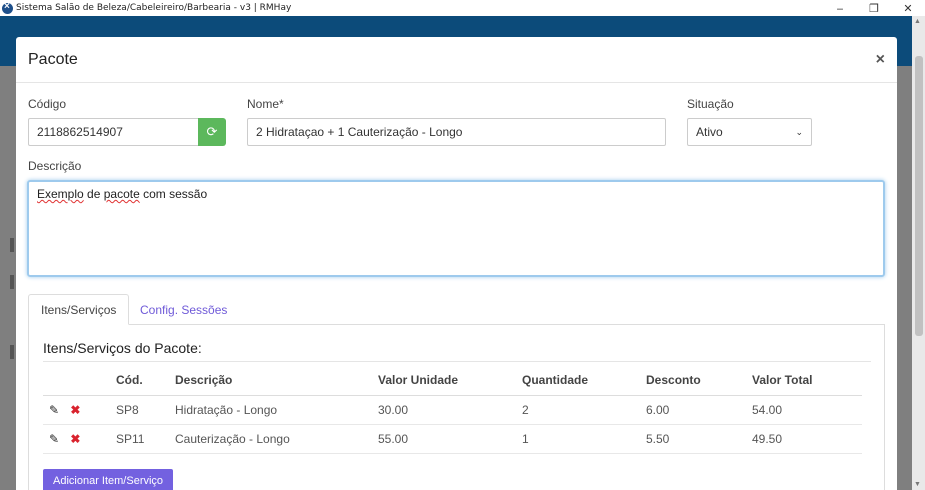  What do you see at coordinates (710, 104) in the screenshot?
I see `situacao-label: Situação` at bounding box center [710, 104].